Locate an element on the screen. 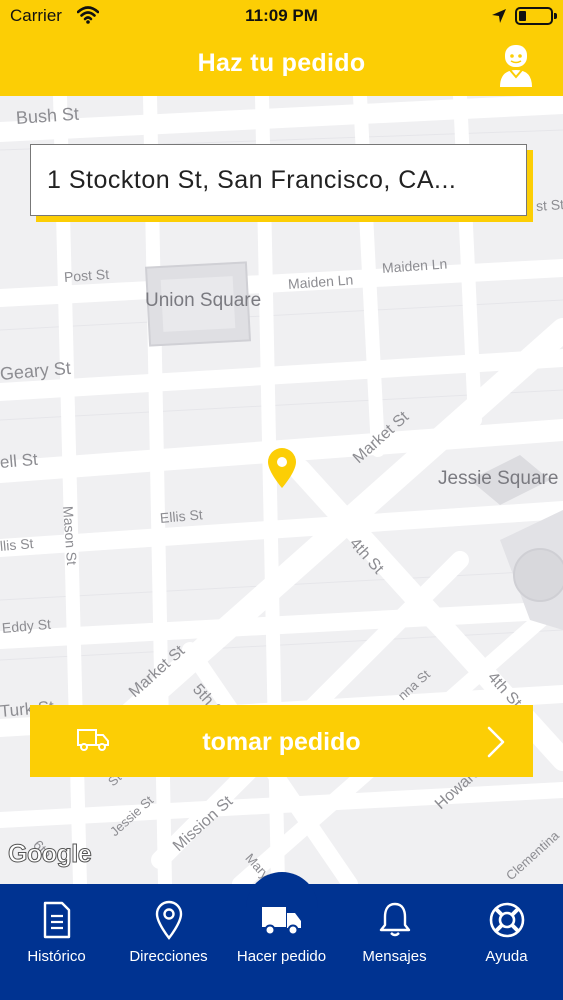 The image size is (563, 1000). battery-icon is located at coordinates (536, 16).